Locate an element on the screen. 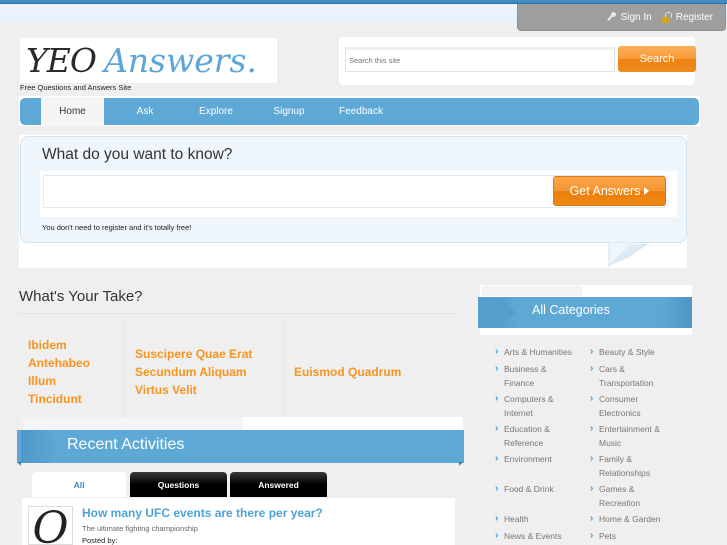 The width and height of the screenshot is (727, 545). user-bar: Sign In Register is located at coordinates (621, 17).